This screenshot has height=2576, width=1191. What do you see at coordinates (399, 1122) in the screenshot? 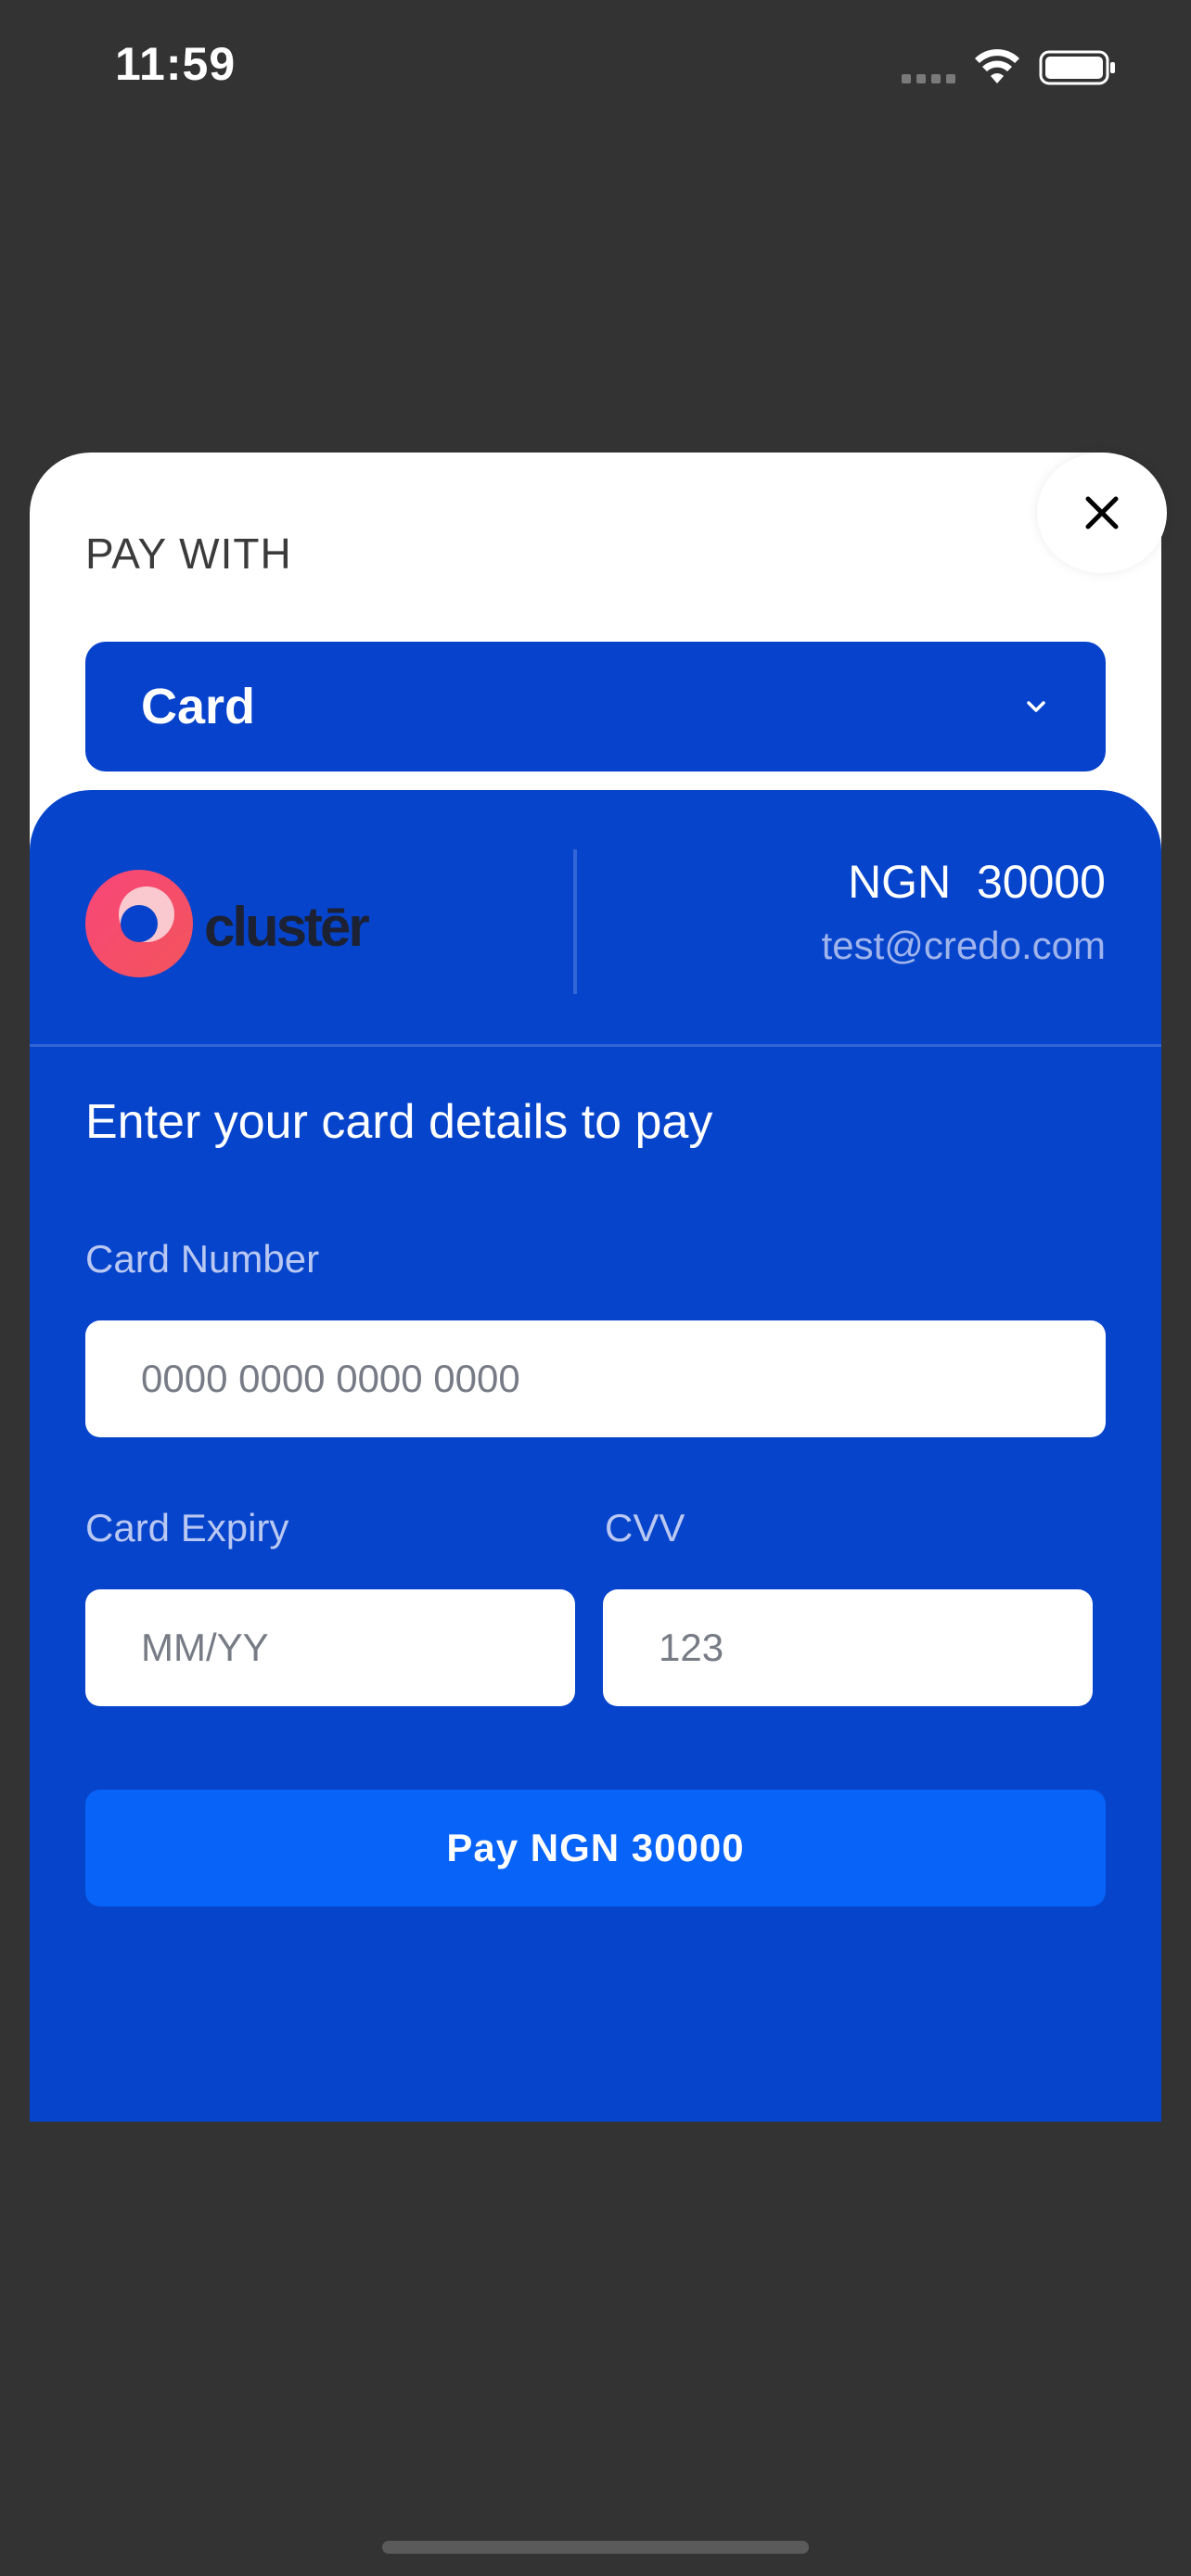
I see `form-instruction: Enter your card details to pay` at bounding box center [399, 1122].